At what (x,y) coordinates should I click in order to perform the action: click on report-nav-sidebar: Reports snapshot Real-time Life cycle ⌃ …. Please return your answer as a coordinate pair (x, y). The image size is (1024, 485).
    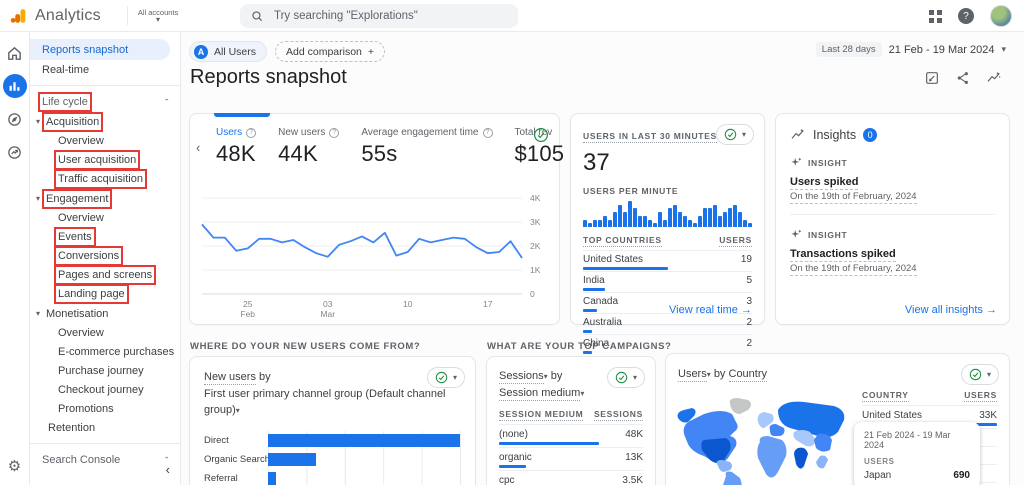
    Looking at the image, I should click on (105, 258).